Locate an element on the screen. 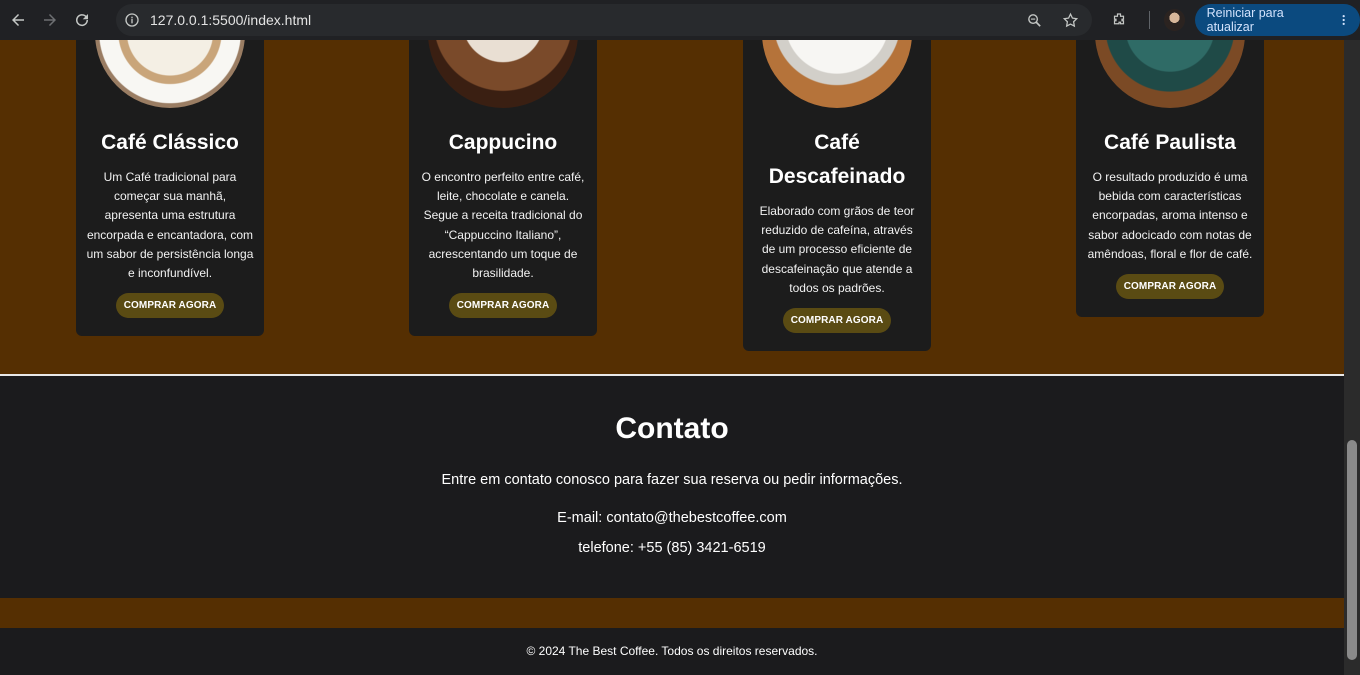 This screenshot has height=675, width=1360. divider-strip is located at coordinates (672, 613).